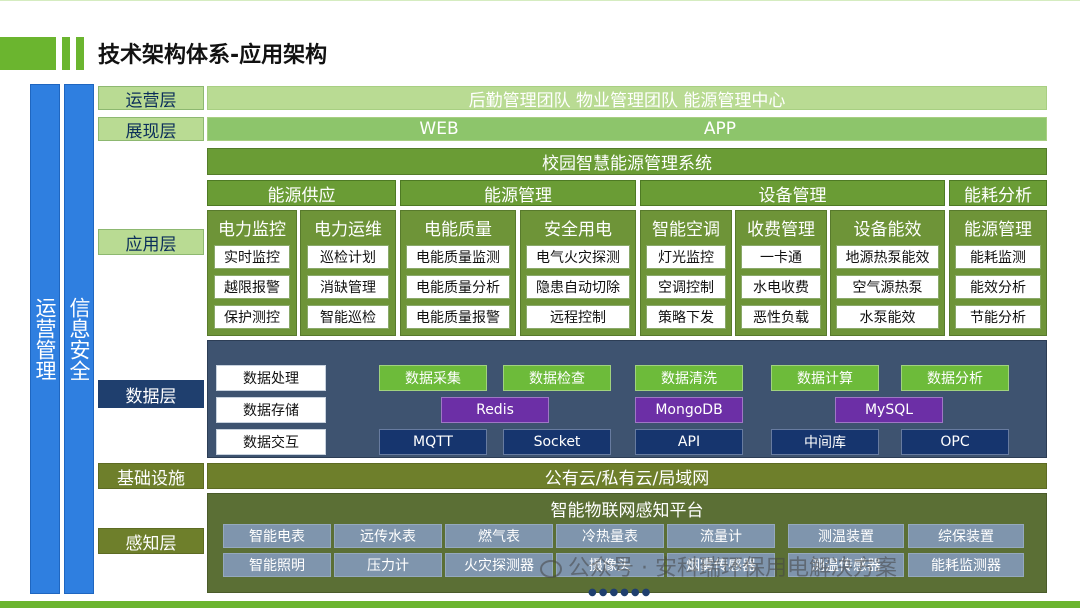  What do you see at coordinates (627, 510) in the screenshot?
I see `sense-platform-title: 智能物联网感知平台` at bounding box center [627, 510].